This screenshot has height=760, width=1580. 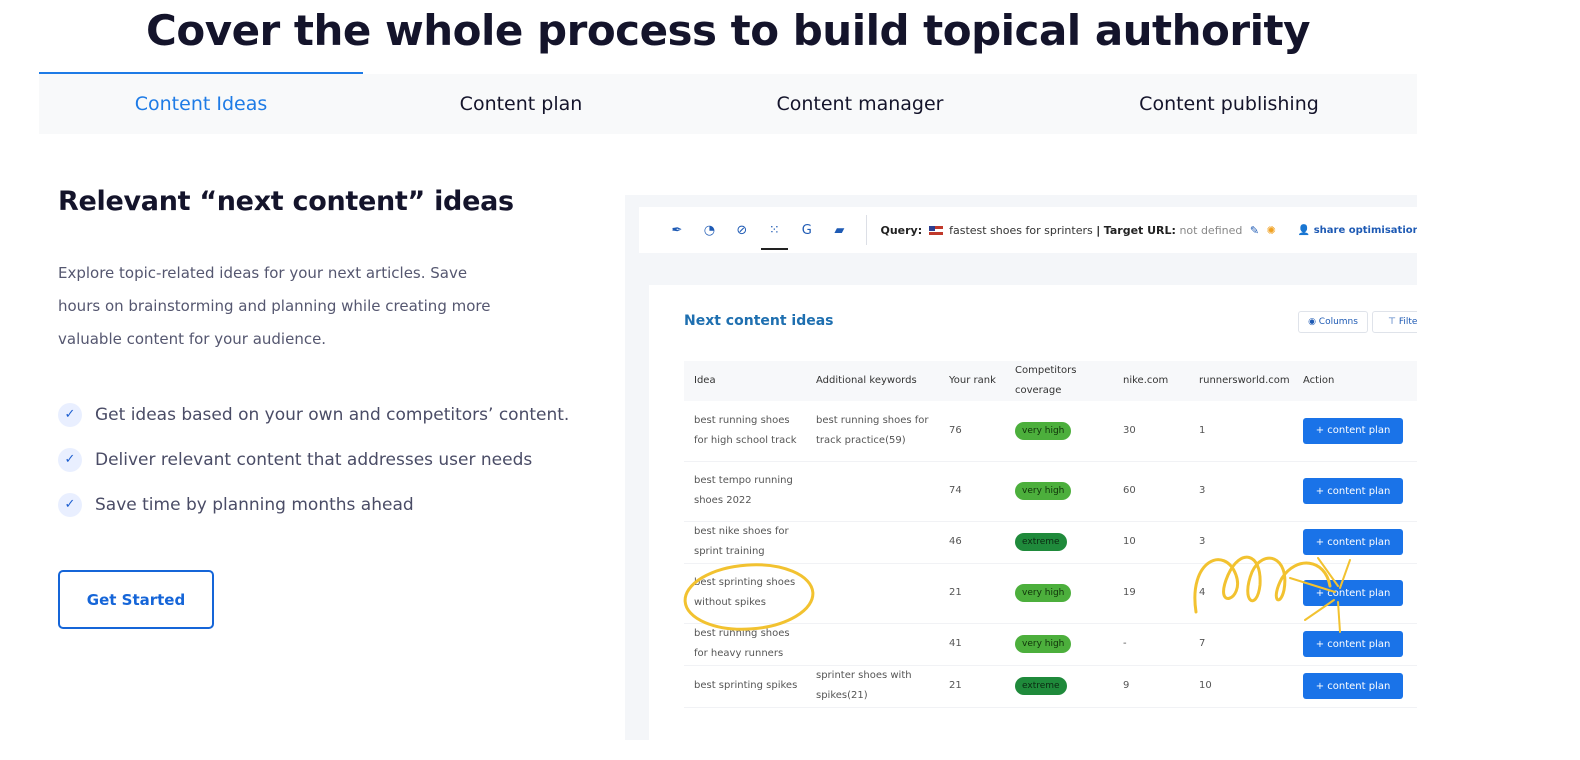 What do you see at coordinates (1241, 686) in the screenshot?
I see `runnersworld-cell: 10` at bounding box center [1241, 686].